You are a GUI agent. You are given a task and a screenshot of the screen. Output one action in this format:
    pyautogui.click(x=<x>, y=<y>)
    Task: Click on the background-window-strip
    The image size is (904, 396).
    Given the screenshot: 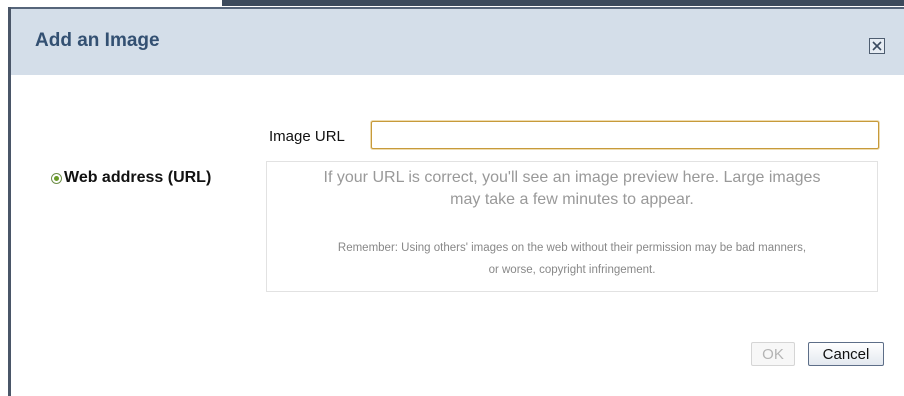 What is the action you would take?
    pyautogui.click(x=452, y=3)
    